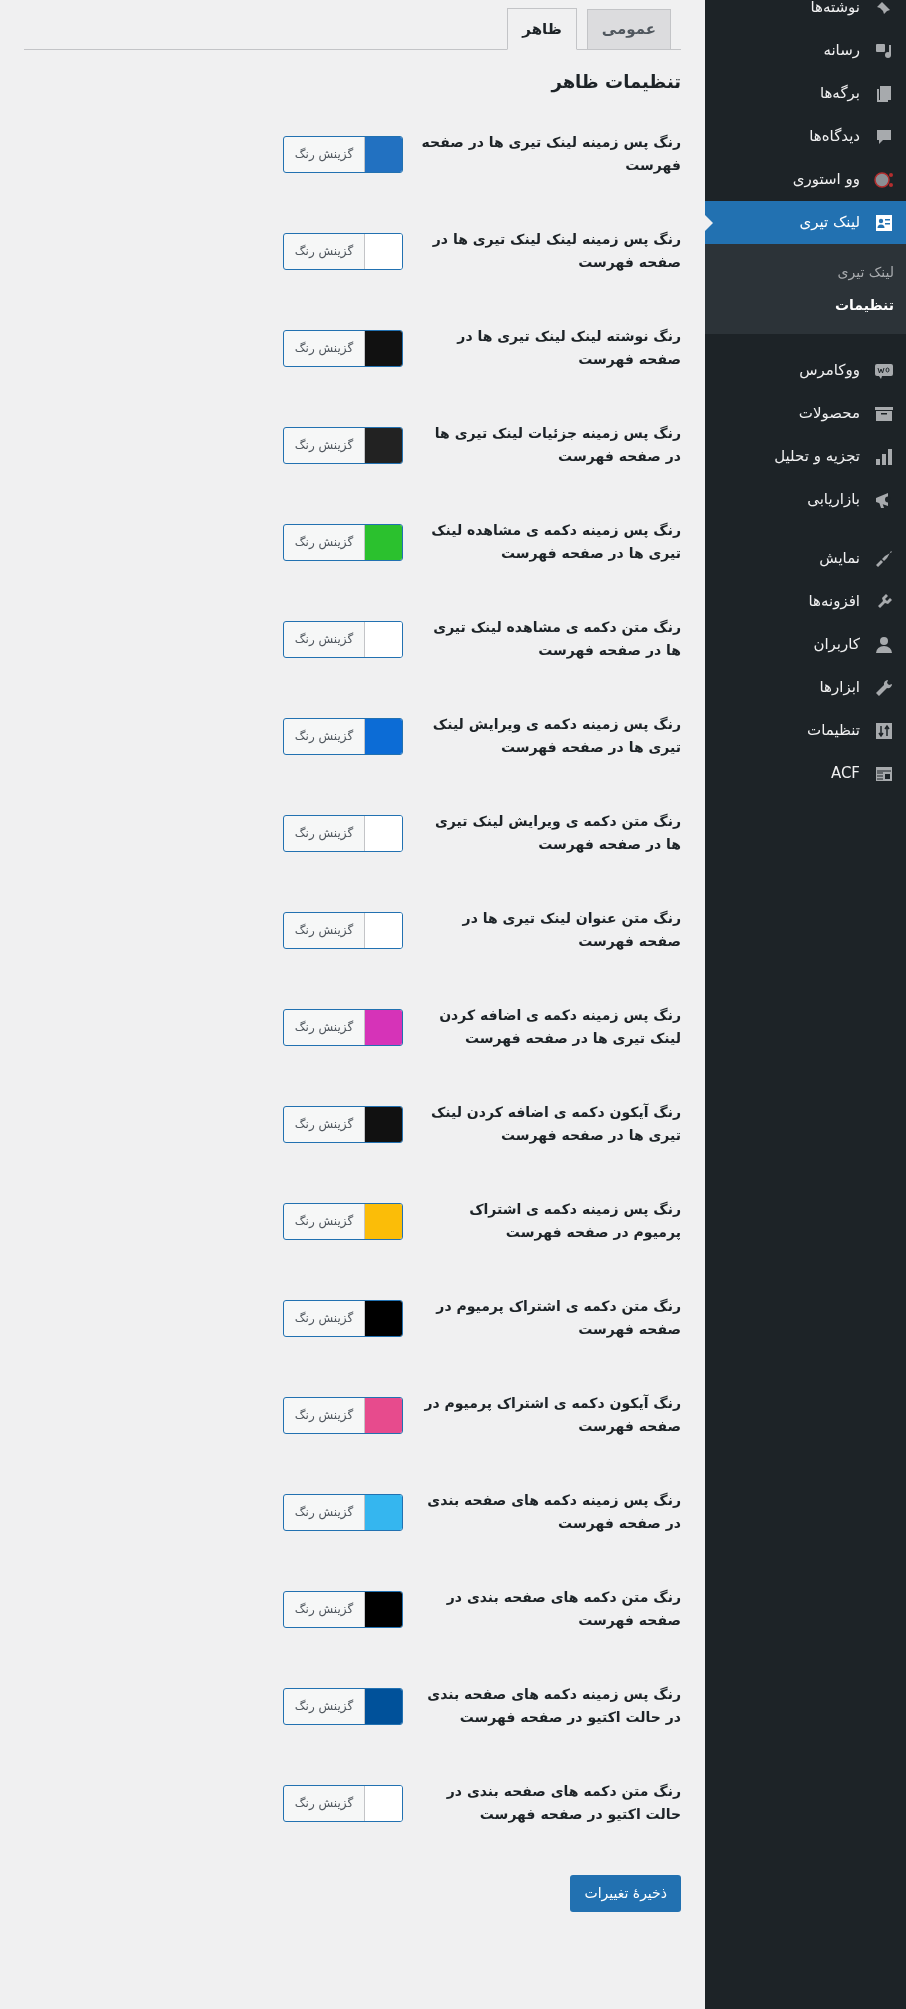 This screenshot has height=2009, width=906. I want to click on setting-label: رنگ پس زمینه دکمه ی اشتراک پرمیوم در صفحه فهرست, so click(574, 1221).